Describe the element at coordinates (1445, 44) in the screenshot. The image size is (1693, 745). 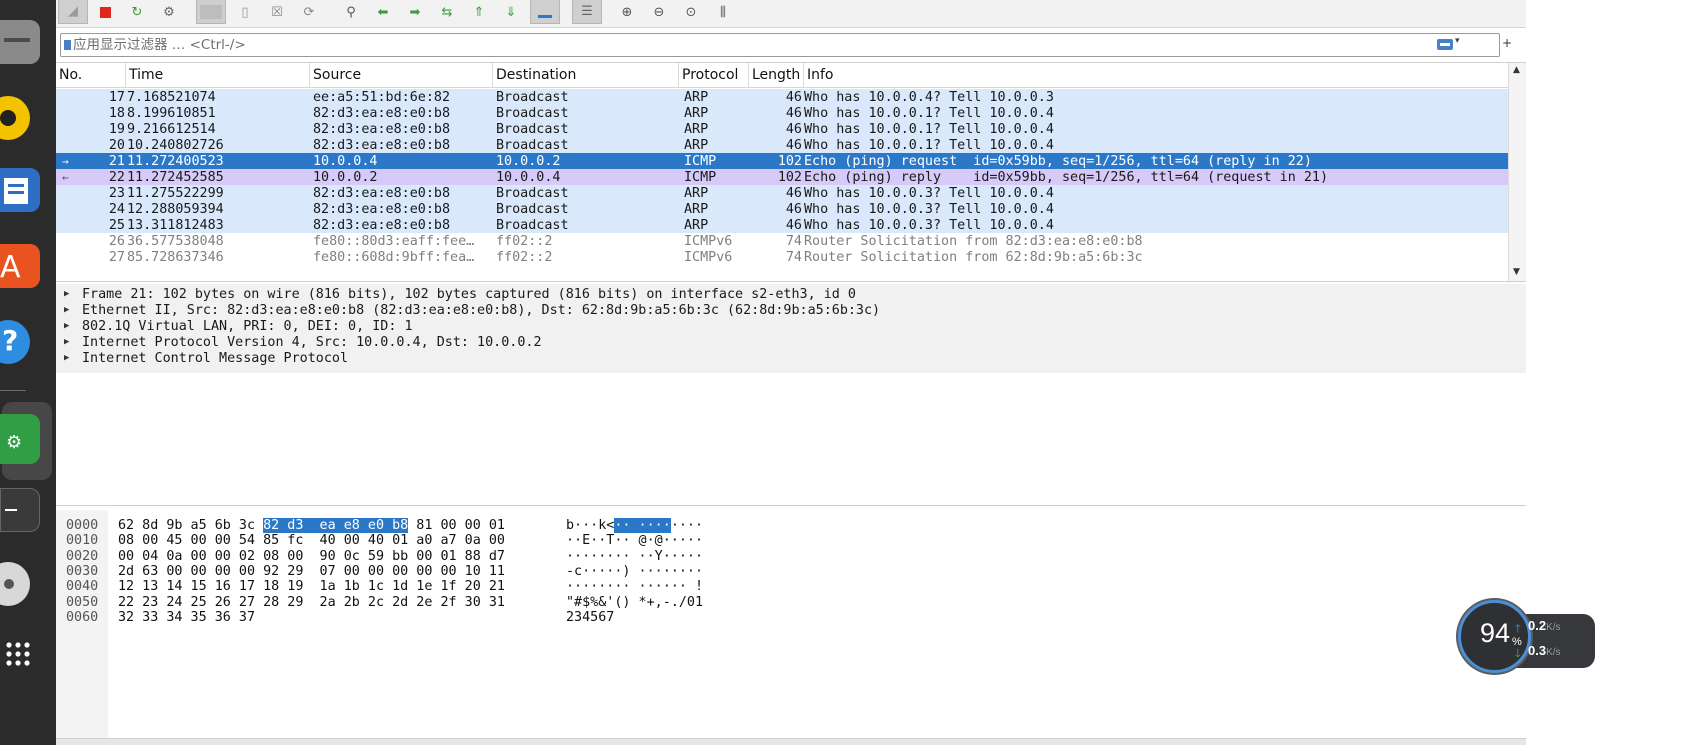
I see `apply-filter-icon` at that location.